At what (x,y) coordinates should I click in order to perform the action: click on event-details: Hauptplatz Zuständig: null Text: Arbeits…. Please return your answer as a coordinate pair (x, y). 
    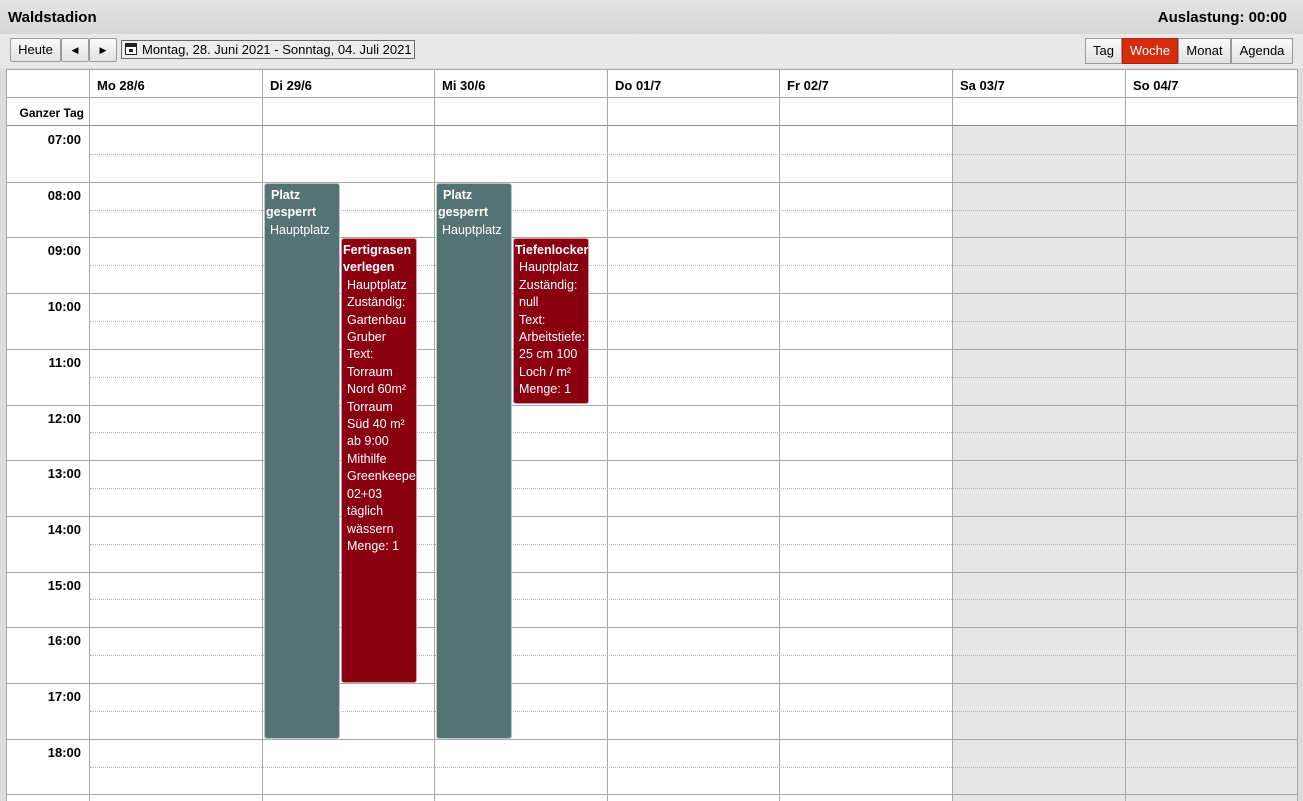
    Looking at the image, I should click on (552, 328).